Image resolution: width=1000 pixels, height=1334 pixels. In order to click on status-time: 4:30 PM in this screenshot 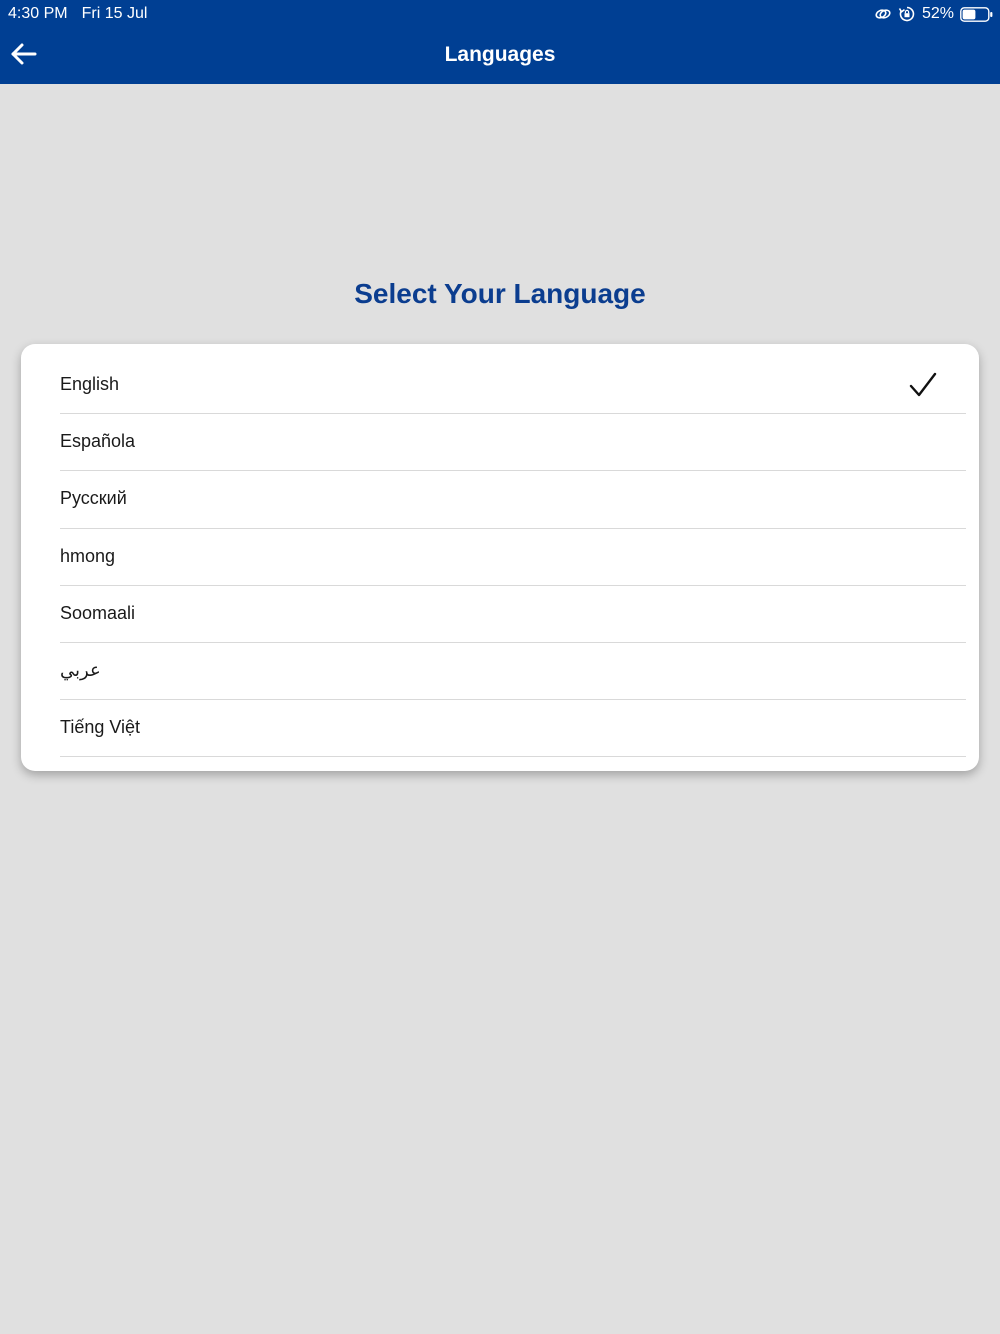, I will do `click(38, 13)`.